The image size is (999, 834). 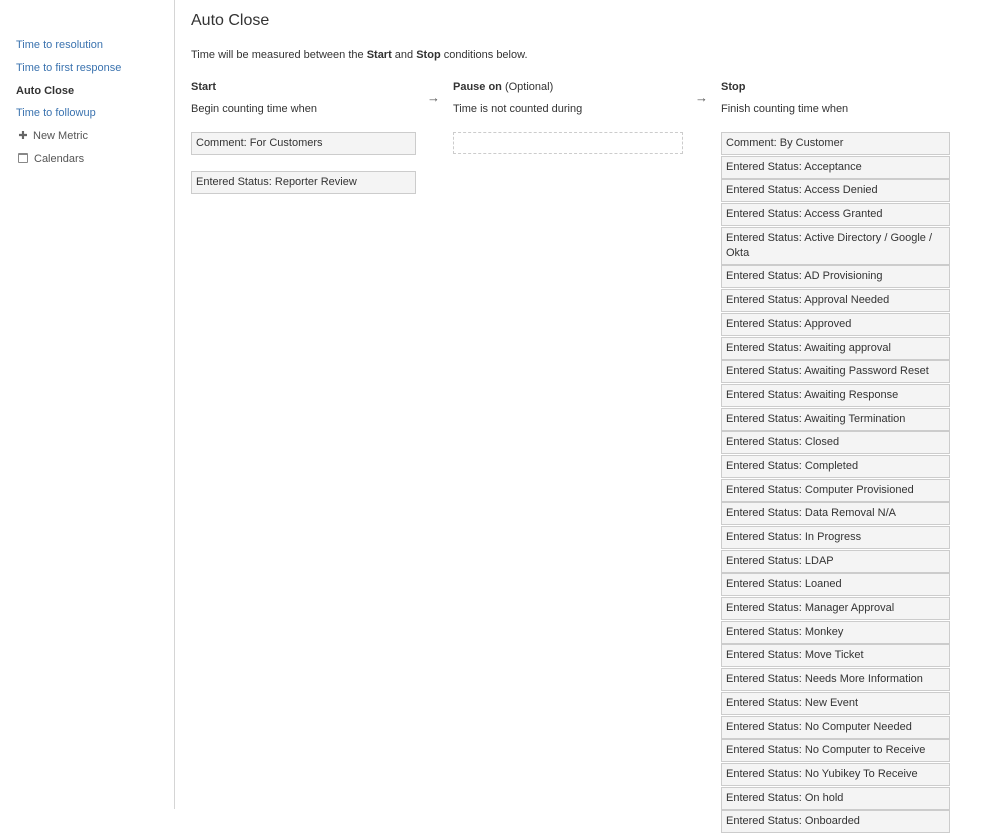 I want to click on start-condition-item: Comment: For Customers, so click(x=303, y=143).